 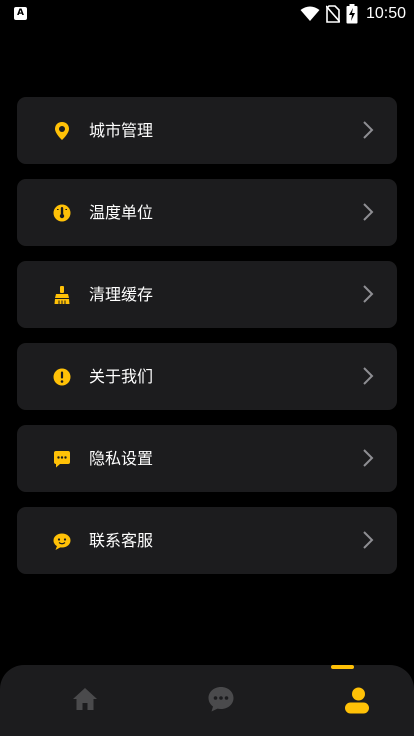 I want to click on tab-profile, so click(x=357, y=700).